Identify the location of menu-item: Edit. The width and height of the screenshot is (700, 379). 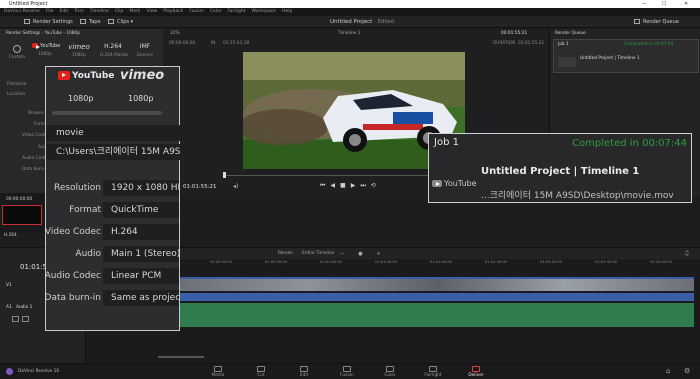
(63, 11).